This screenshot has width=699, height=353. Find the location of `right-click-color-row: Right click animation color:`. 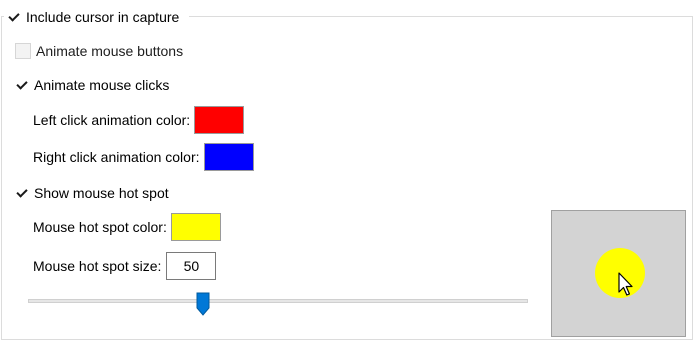

right-click-color-row: Right click animation color: is located at coordinates (143, 157).